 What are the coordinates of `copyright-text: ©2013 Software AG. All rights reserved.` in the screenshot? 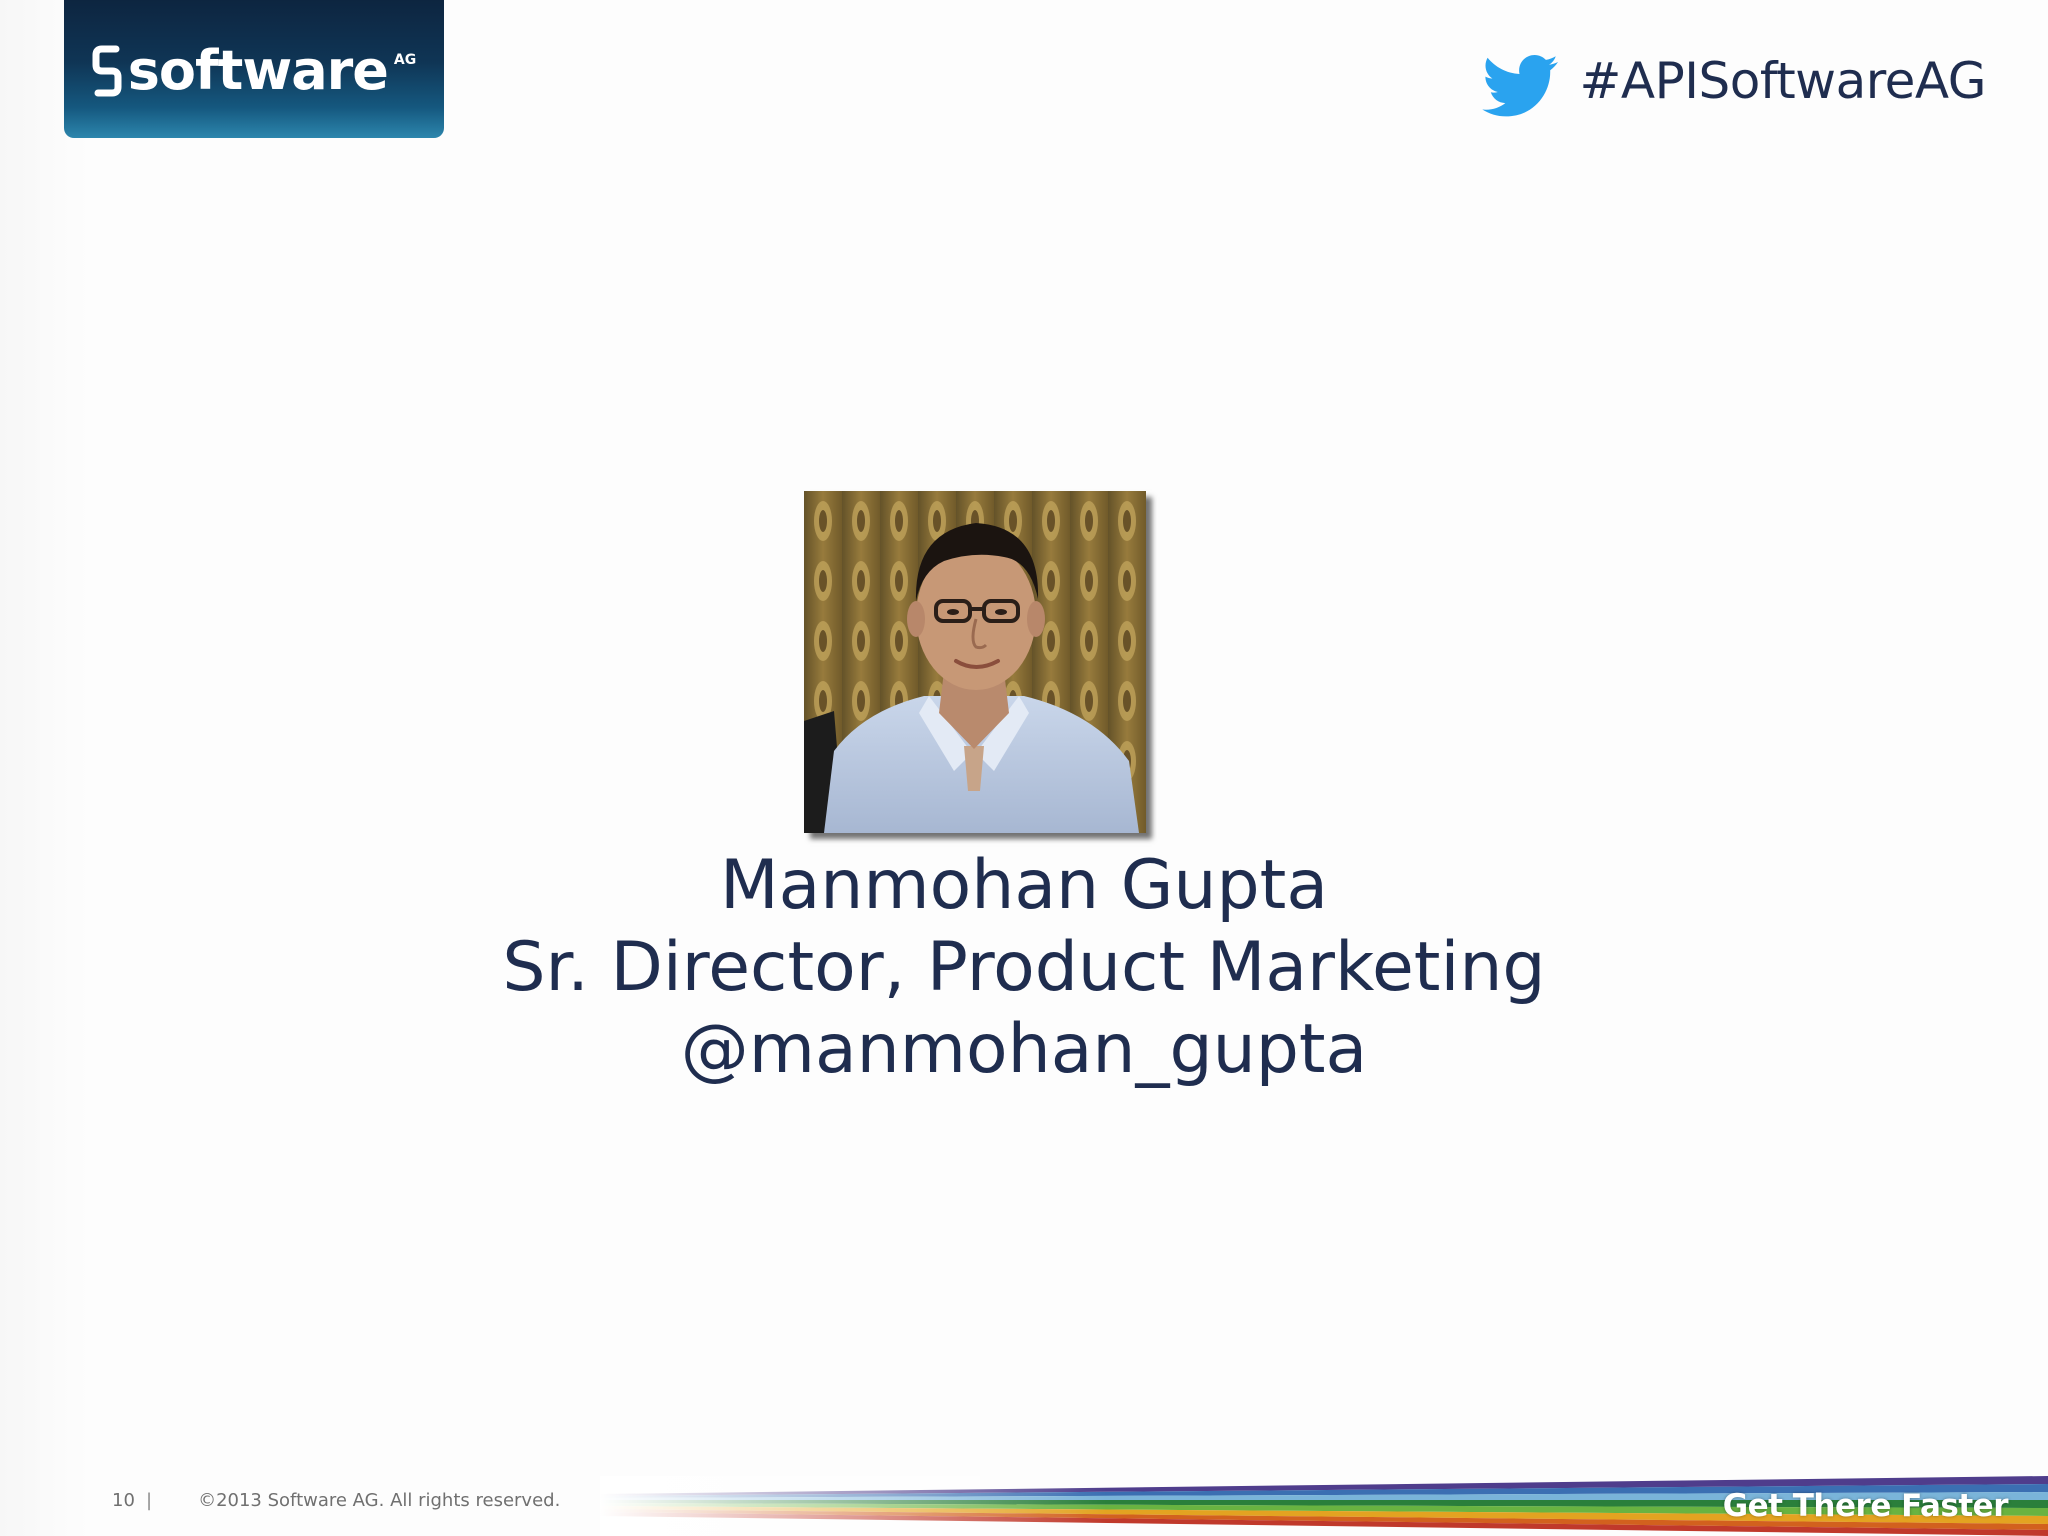 It's located at (379, 1500).